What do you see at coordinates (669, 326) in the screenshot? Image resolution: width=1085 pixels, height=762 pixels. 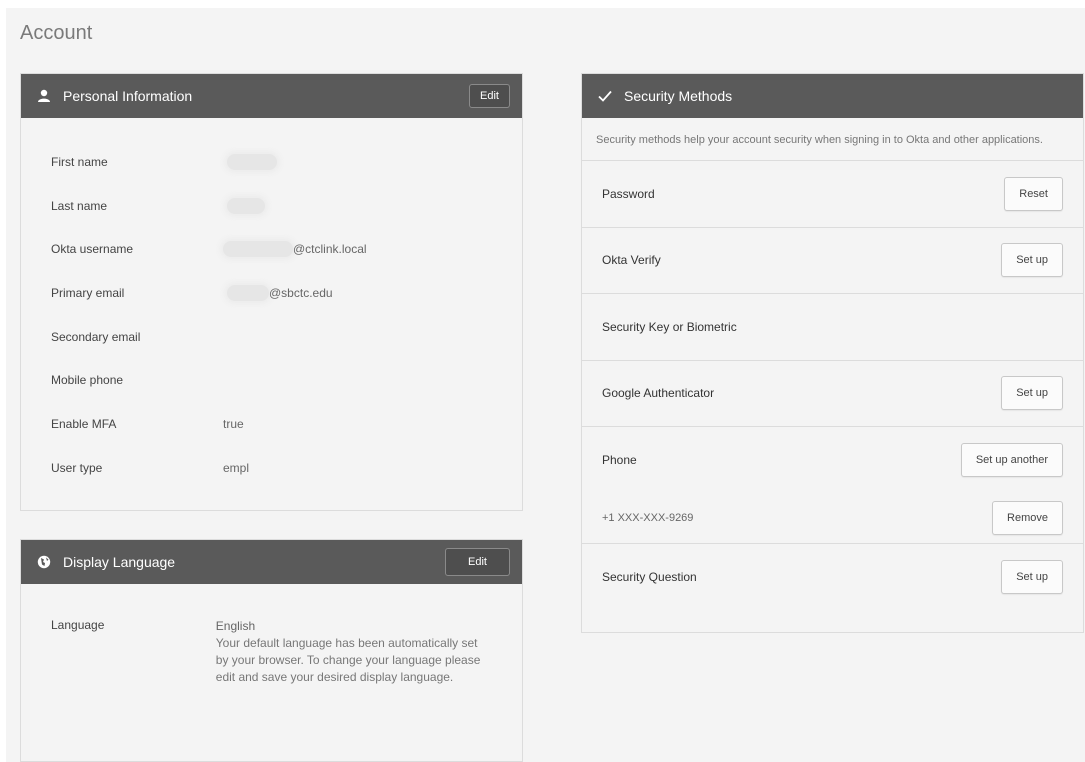 I see `security-key-label: Security Key or Biometric` at bounding box center [669, 326].